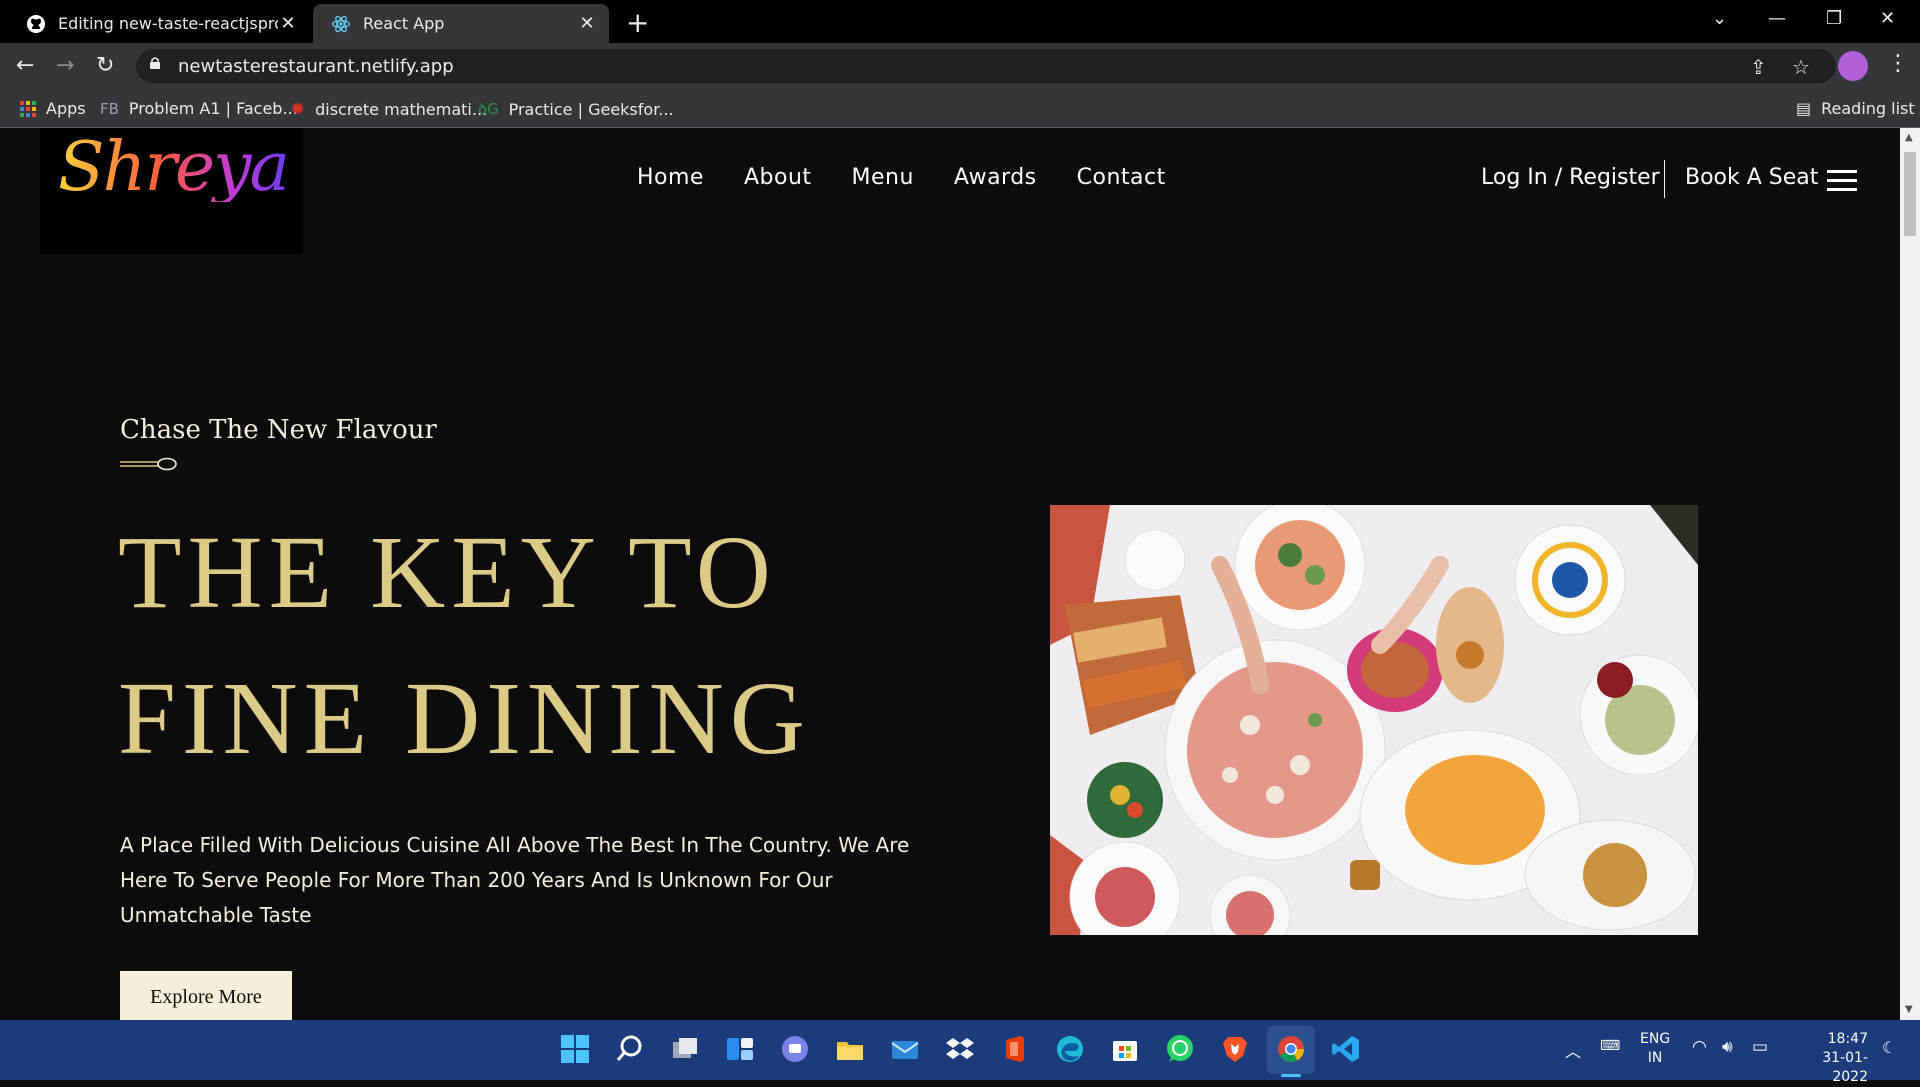 This screenshot has width=1920, height=1087. Describe the element at coordinates (1180, 1049) in the screenshot. I see `whatsapp-icon` at that location.